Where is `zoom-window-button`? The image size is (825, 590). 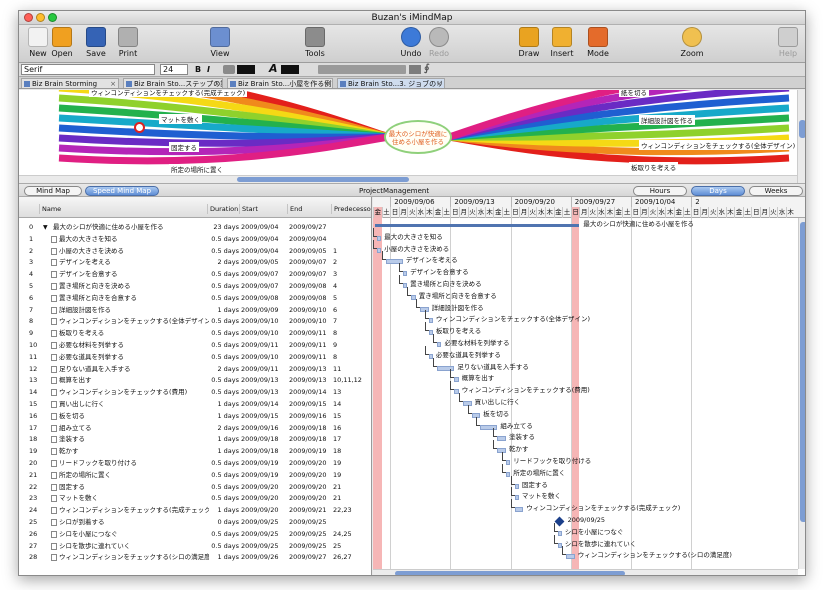 zoom-window-button is located at coordinates (52, 17).